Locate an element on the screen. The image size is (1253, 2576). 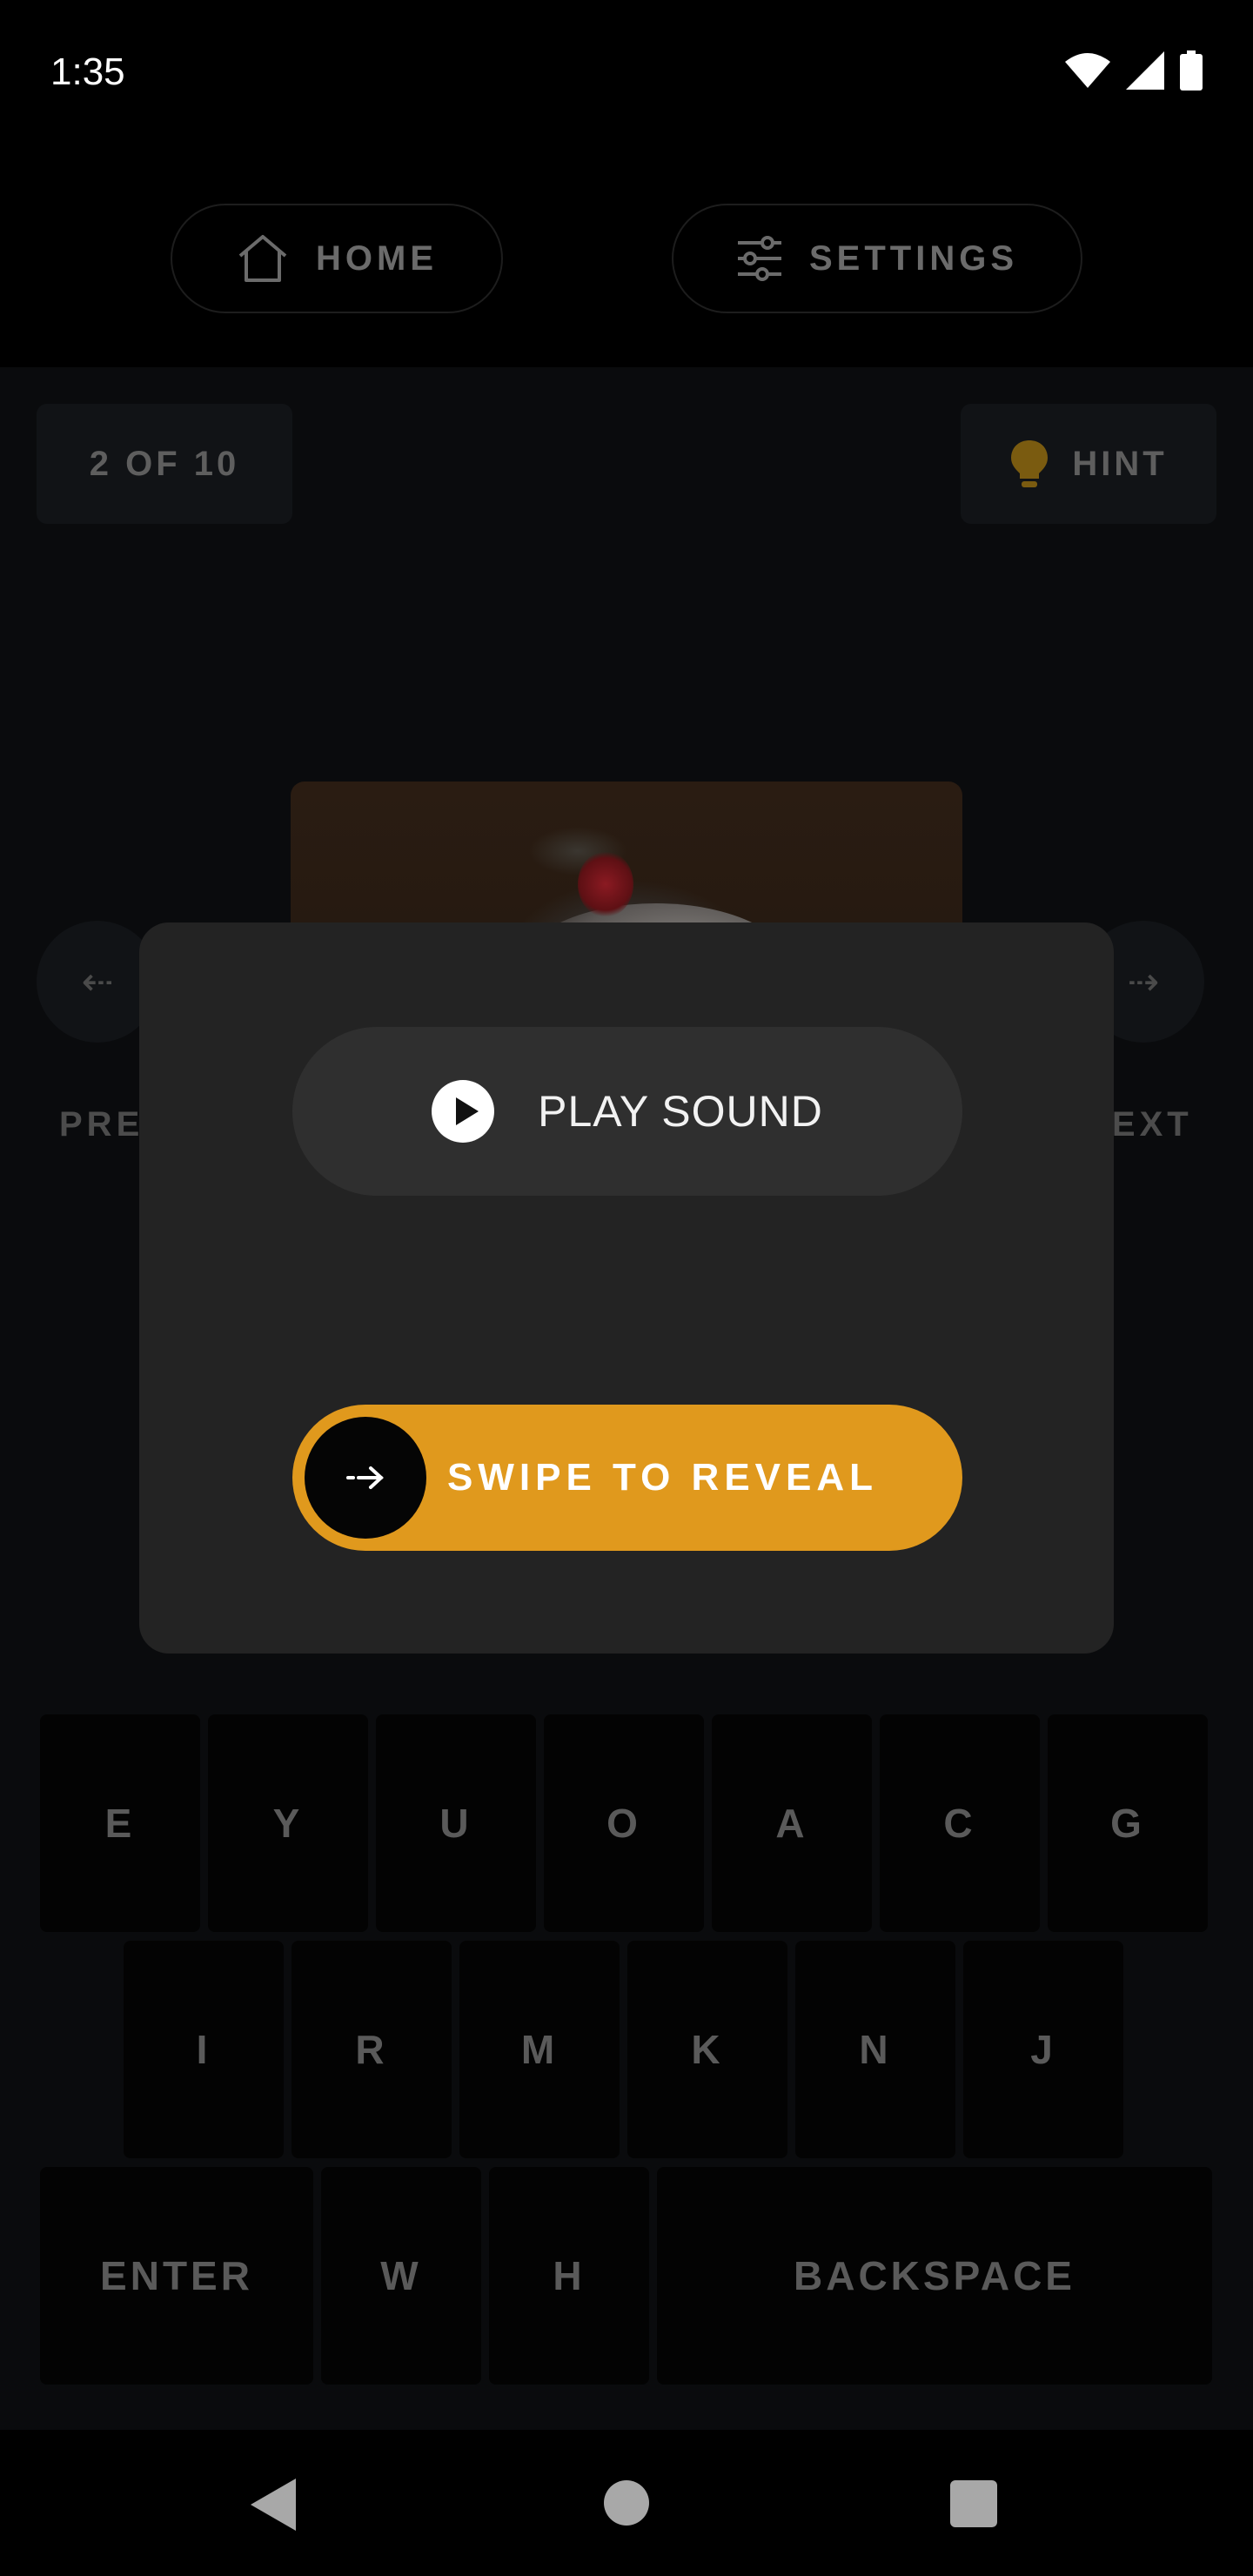
hint-button: HINT is located at coordinates (1088, 464).